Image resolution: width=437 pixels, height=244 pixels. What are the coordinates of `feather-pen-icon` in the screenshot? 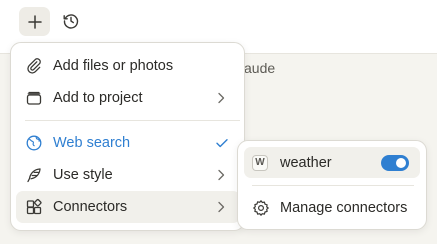 It's located at (34, 175).